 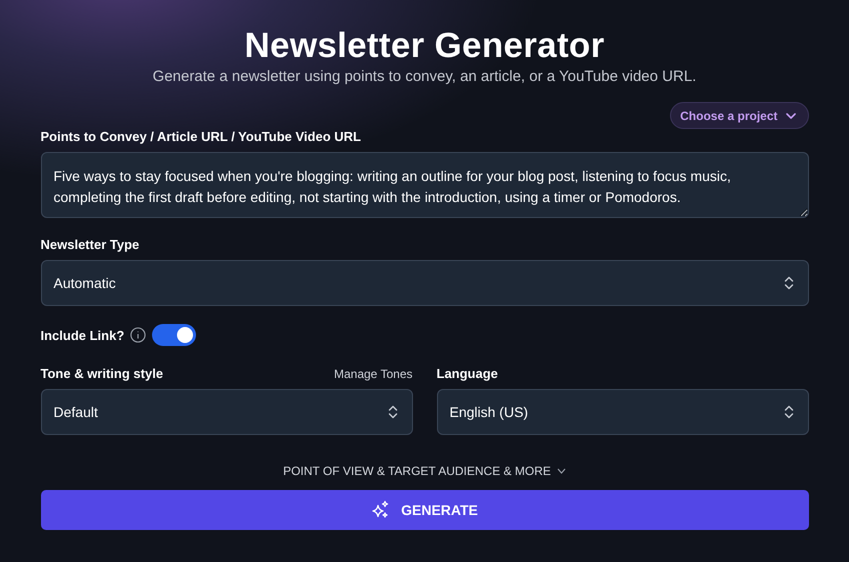 I want to click on field-label: Tone & writing style, so click(x=102, y=373).